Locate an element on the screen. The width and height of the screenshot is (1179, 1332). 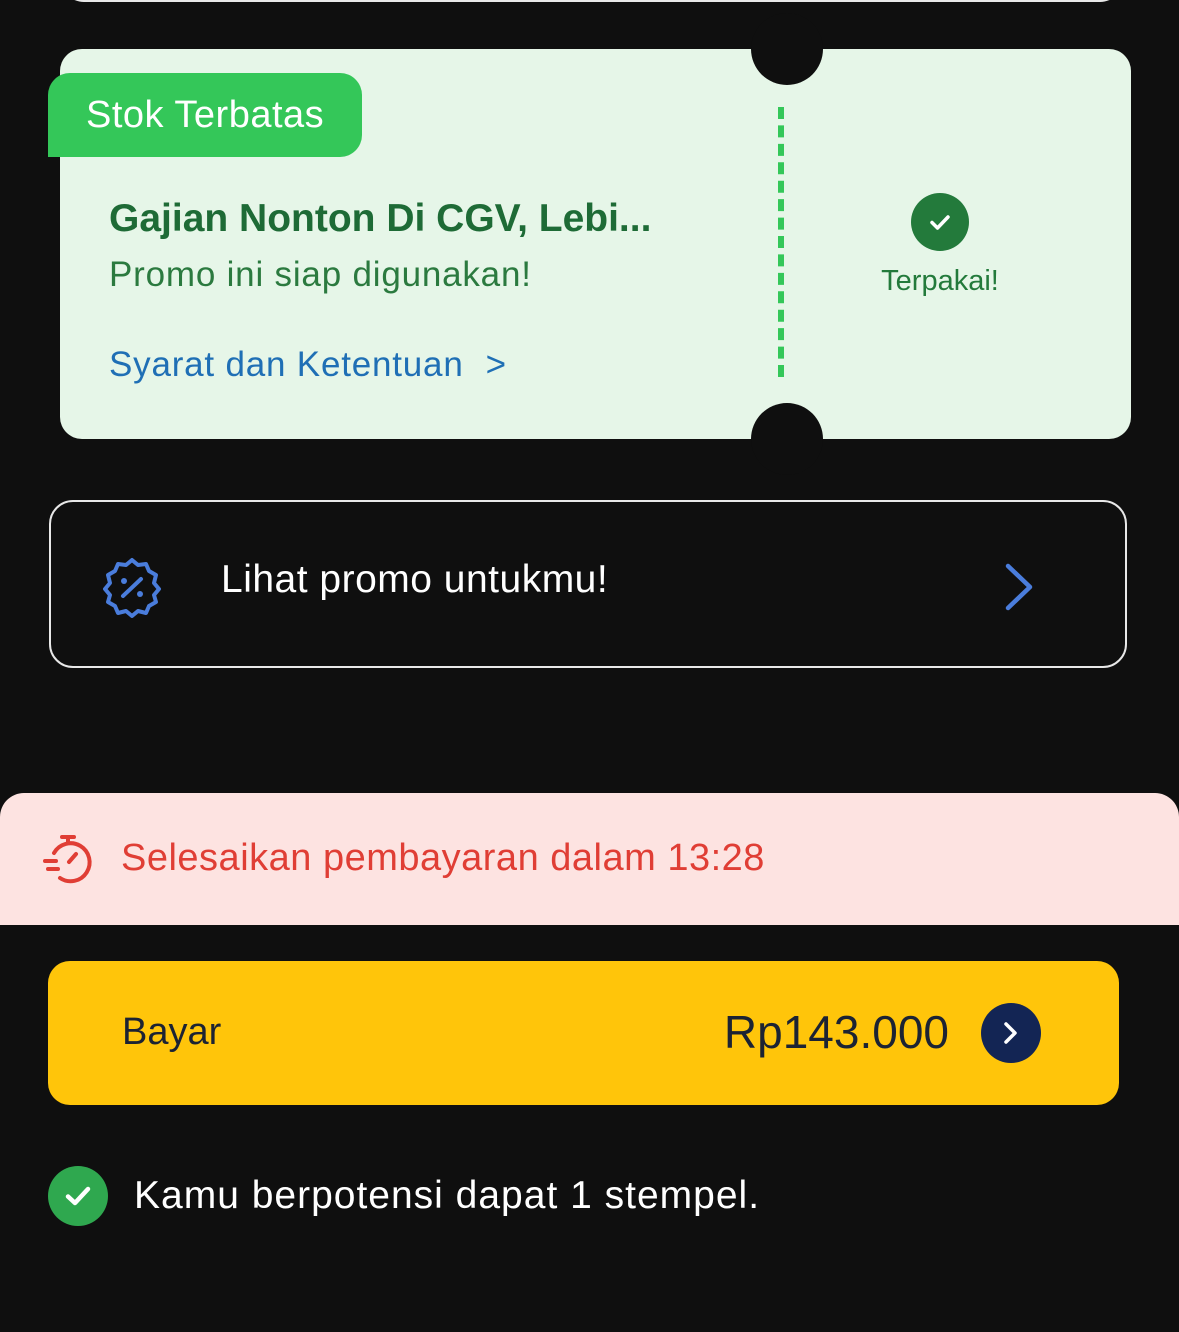
payment-timer-banner: Selesaikan pembayaran dalam 13:28 is located at coordinates (589, 859).